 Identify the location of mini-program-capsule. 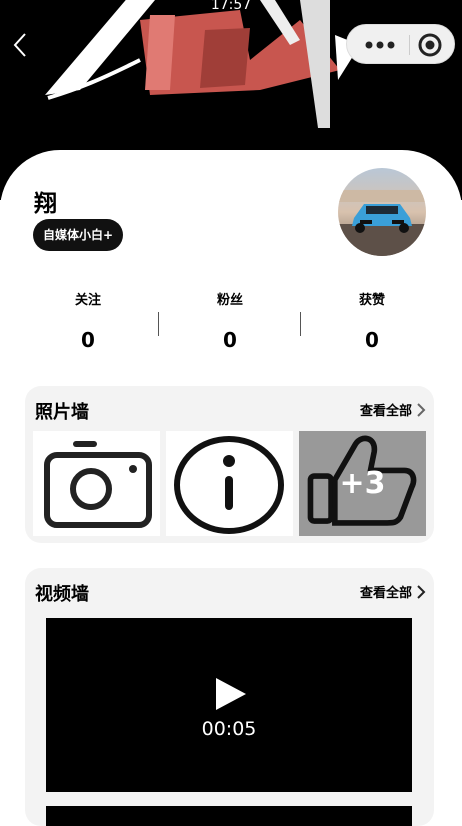
(400, 44).